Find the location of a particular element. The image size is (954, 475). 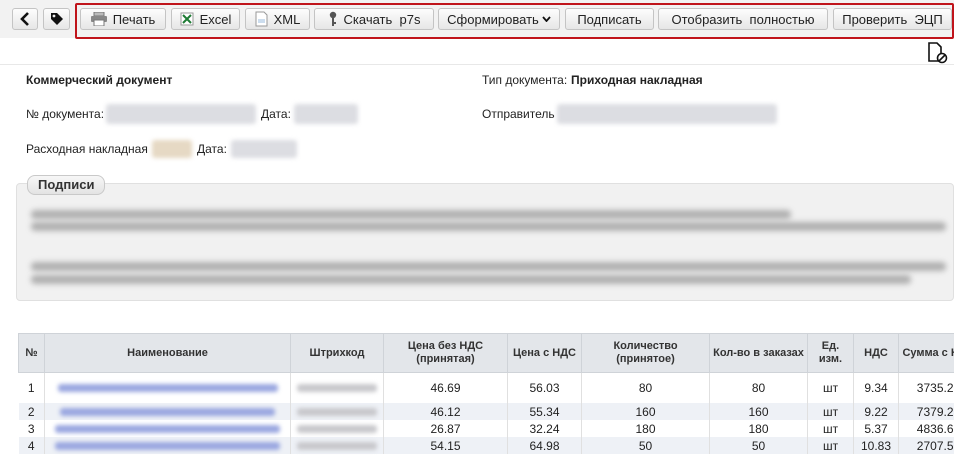

price-net: 26.87 is located at coordinates (445, 428).